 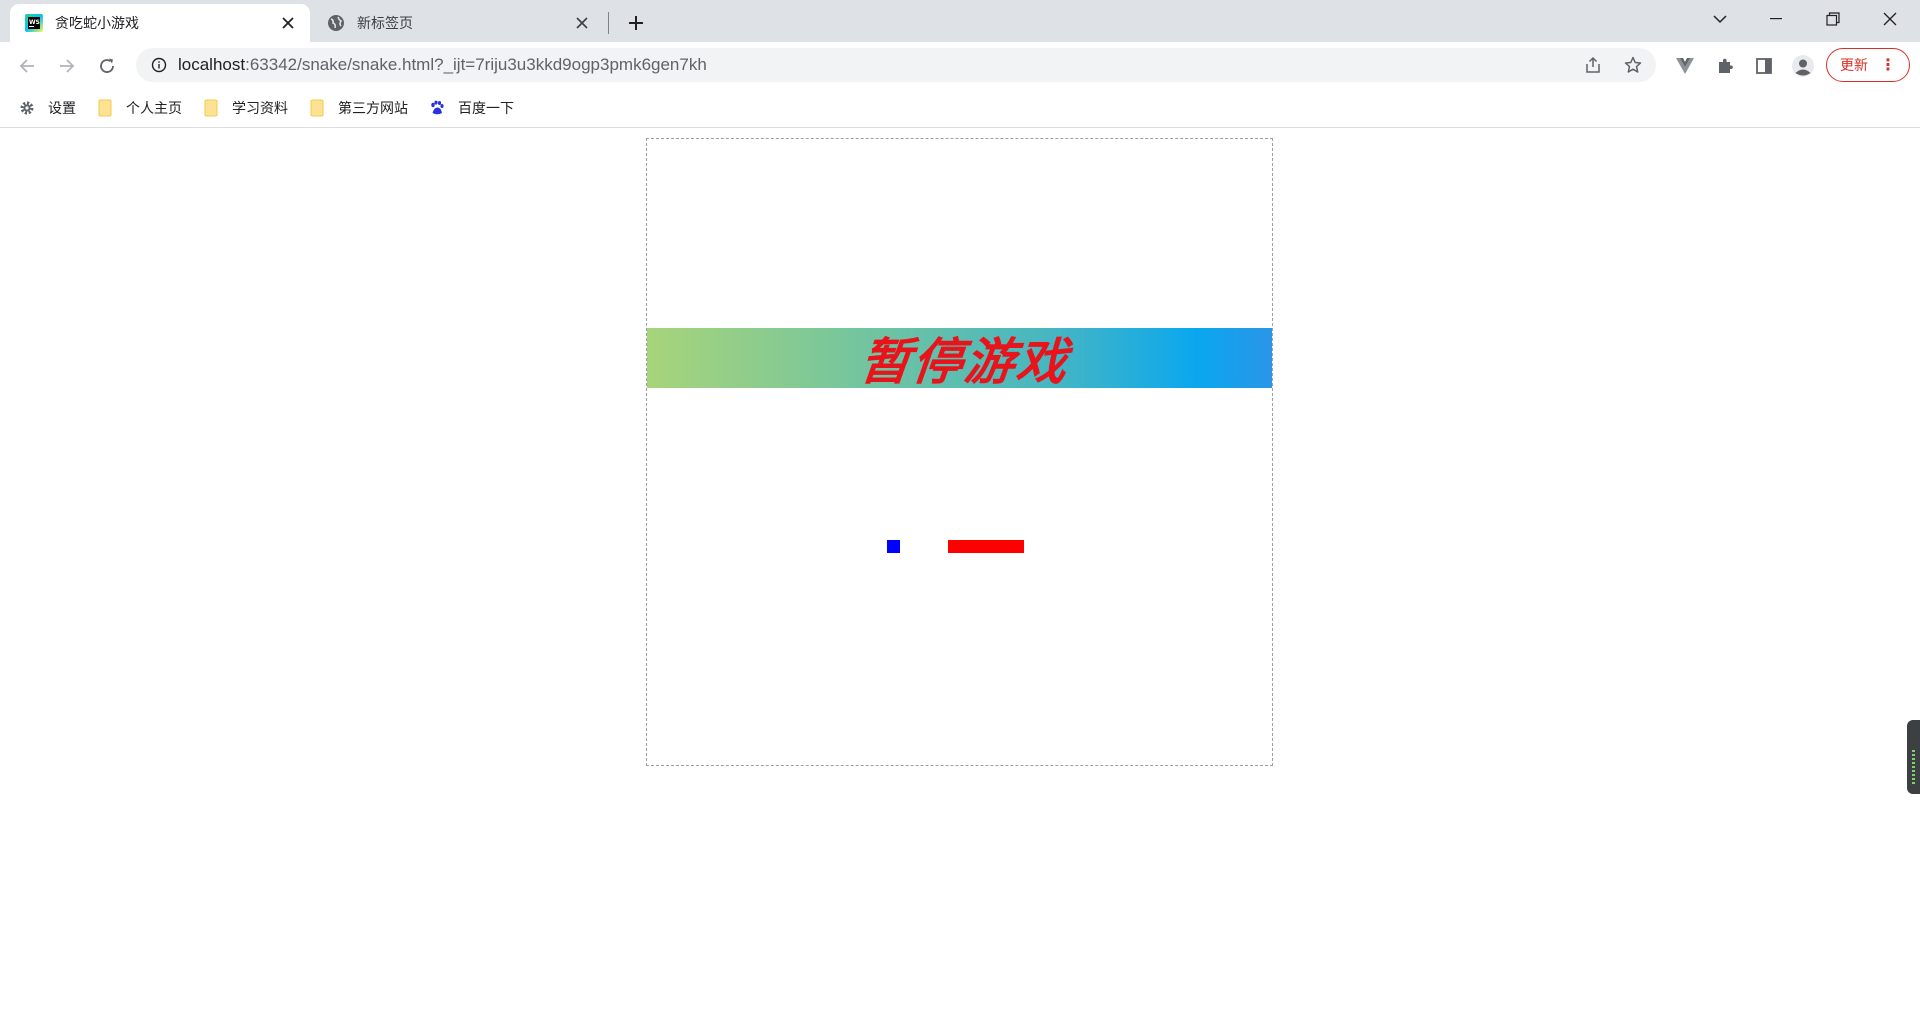 I want to click on vue-extension-icon, so click(x=1685, y=66).